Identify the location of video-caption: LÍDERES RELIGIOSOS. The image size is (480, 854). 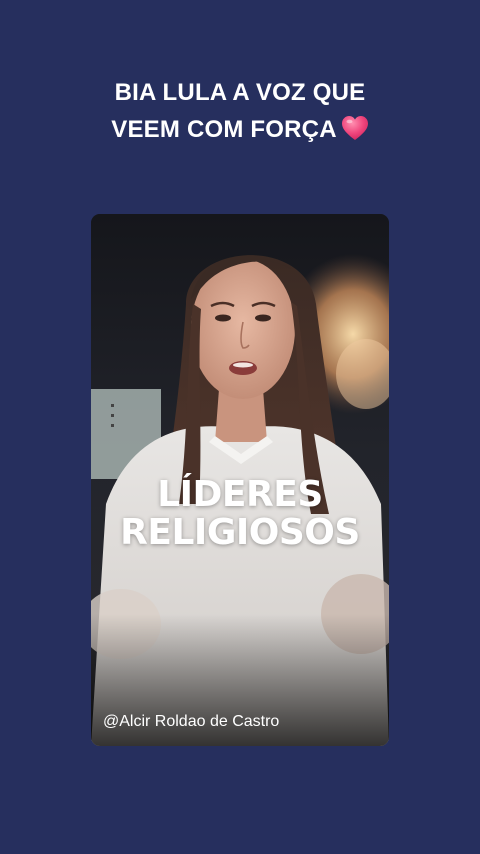
(240, 514).